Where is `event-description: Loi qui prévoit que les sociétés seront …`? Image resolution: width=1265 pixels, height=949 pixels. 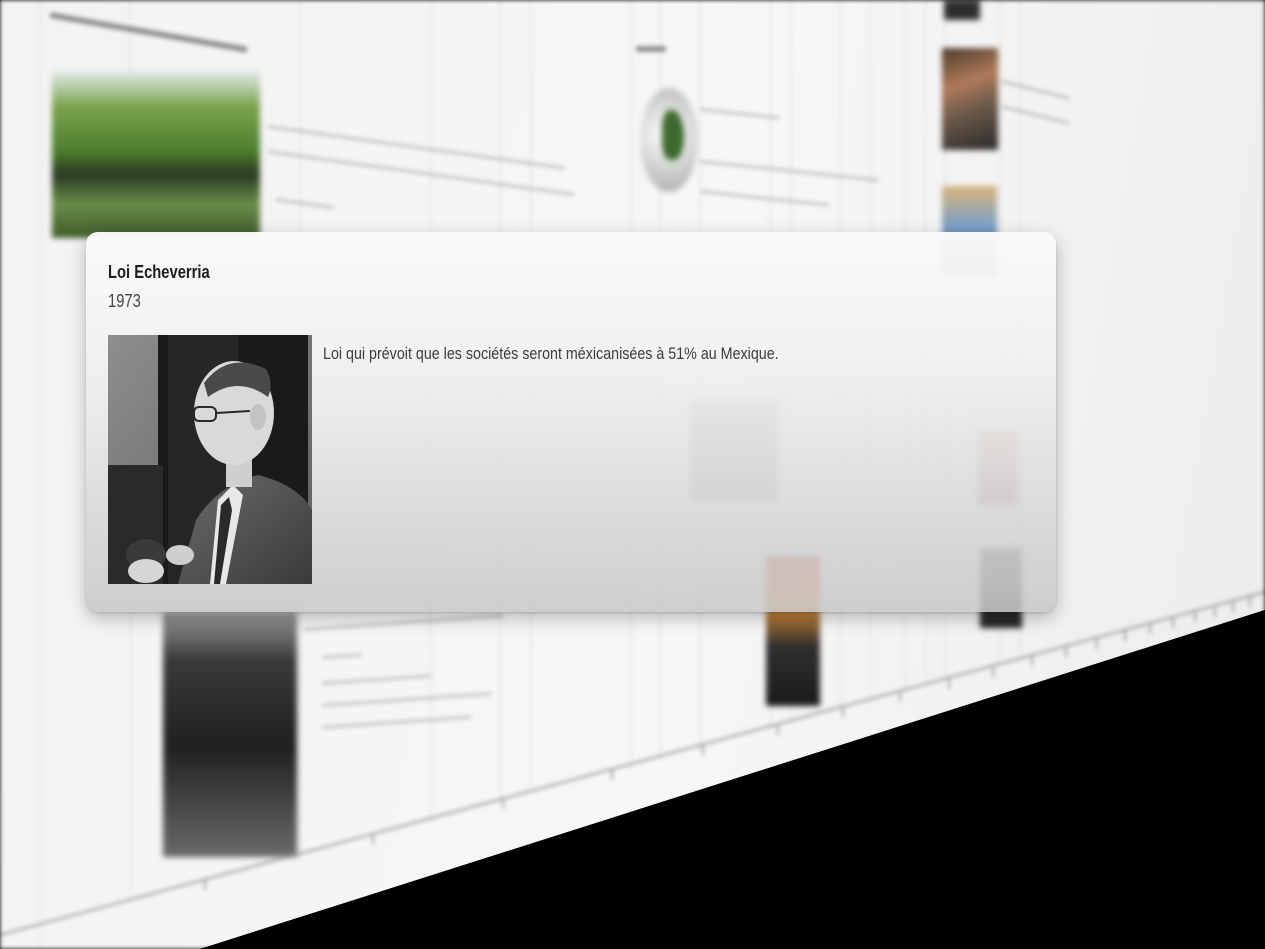 event-description: Loi qui prévoit que les sociétés seront … is located at coordinates (551, 353).